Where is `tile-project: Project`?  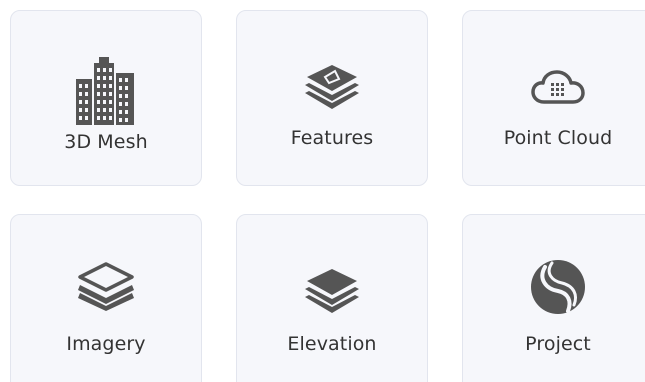 tile-project: Project is located at coordinates (553, 298).